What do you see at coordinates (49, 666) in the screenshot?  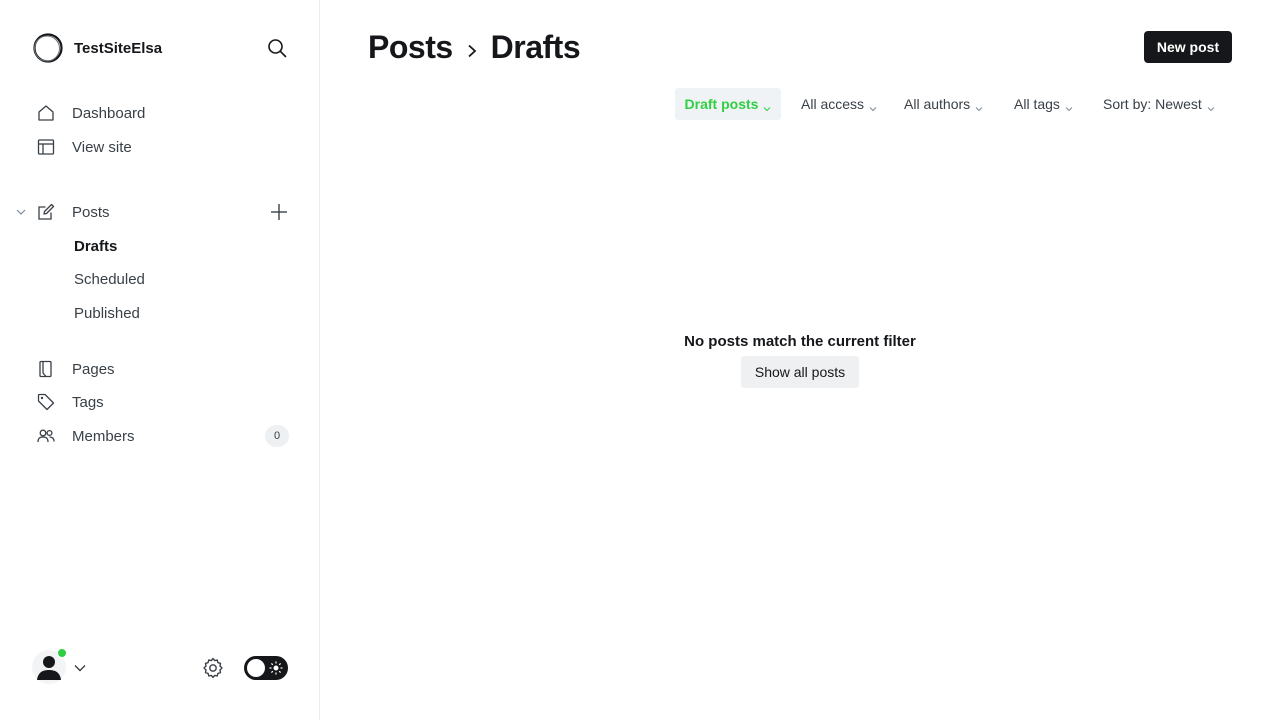 I see `avatar` at bounding box center [49, 666].